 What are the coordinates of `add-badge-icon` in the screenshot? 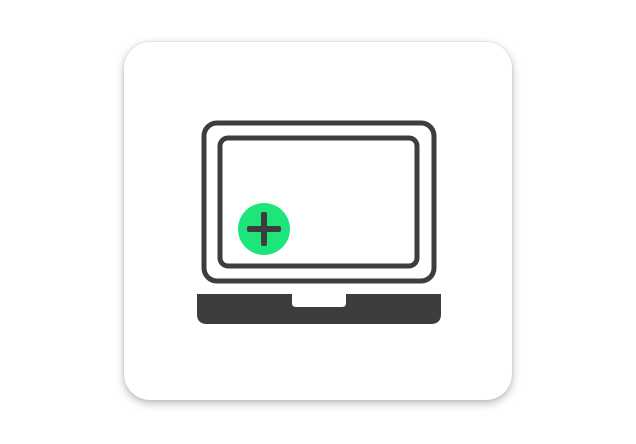 It's located at (264, 229).